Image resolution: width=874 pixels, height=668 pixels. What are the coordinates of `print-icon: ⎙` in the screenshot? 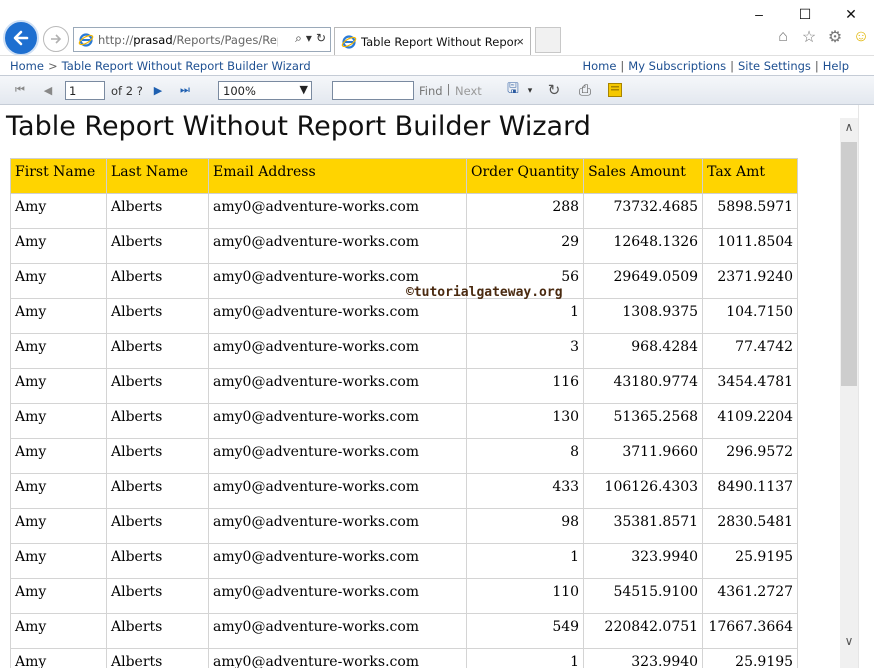 It's located at (585, 90).